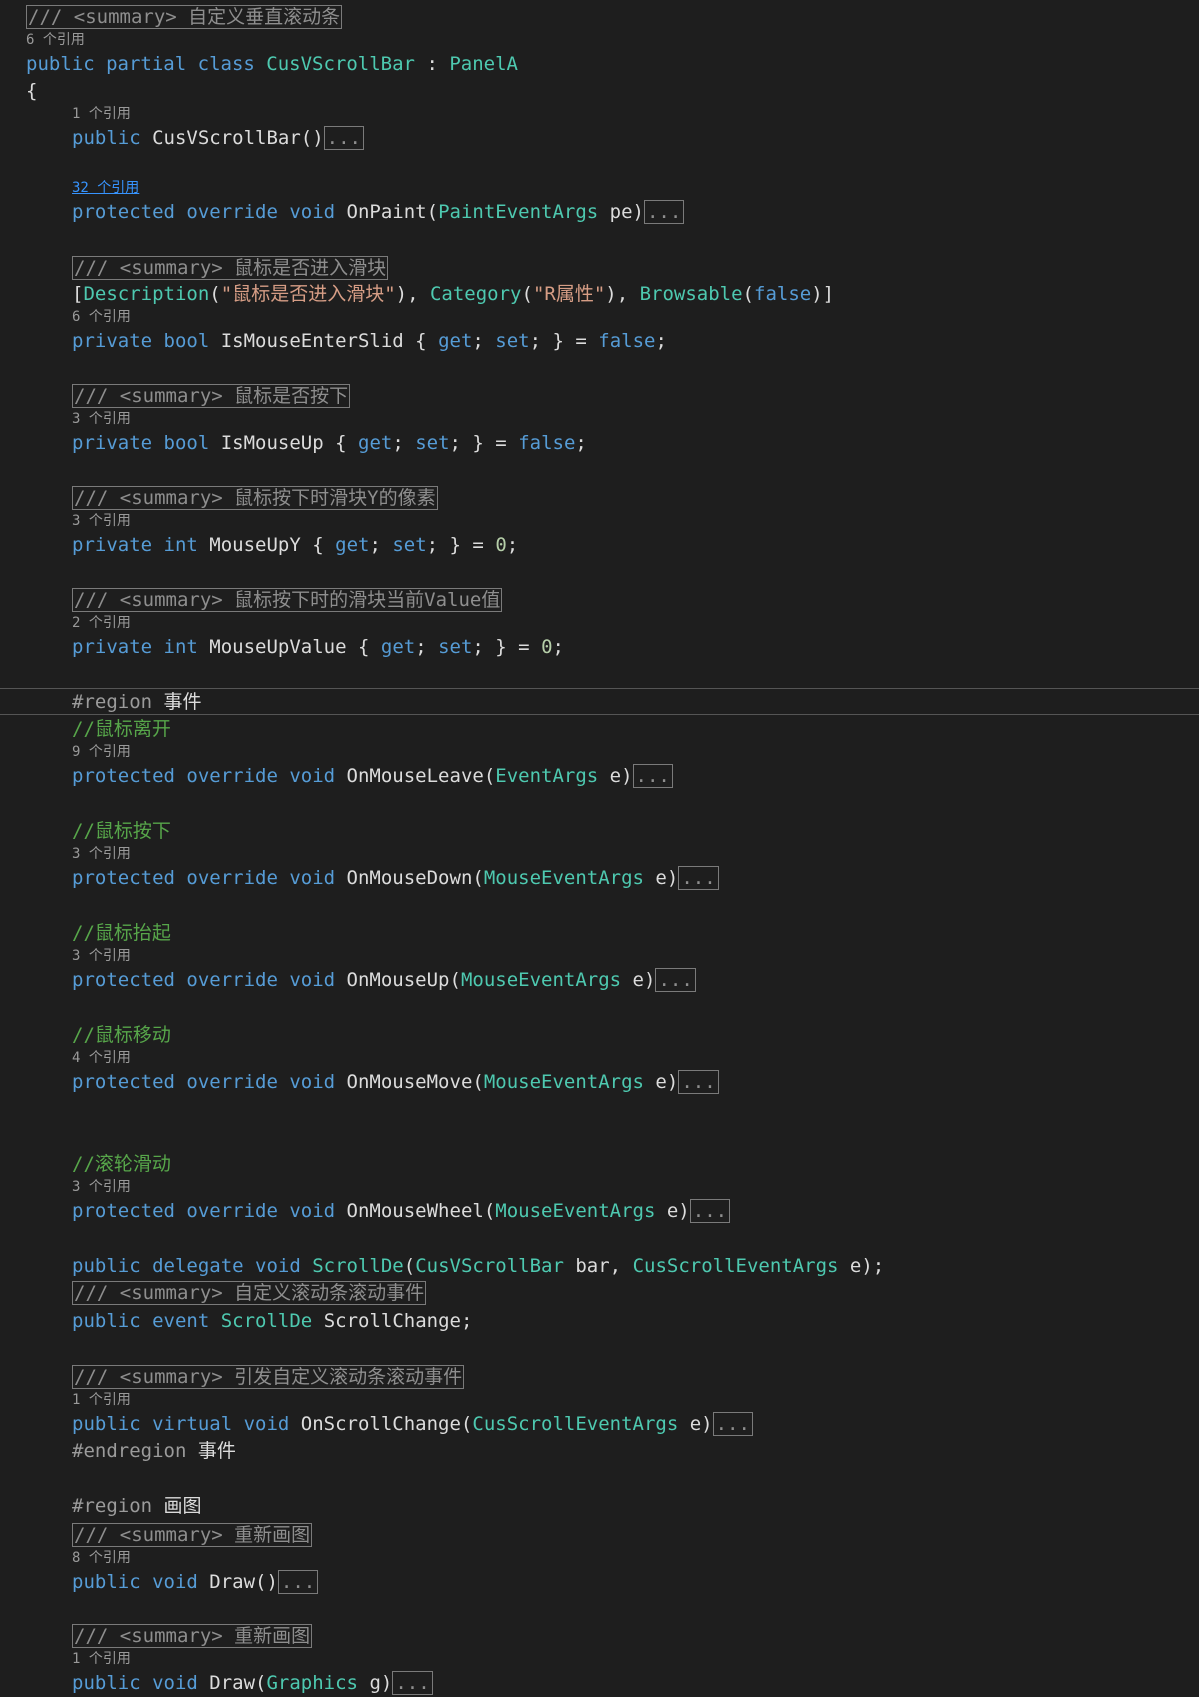 This screenshot has width=1199, height=1697. What do you see at coordinates (268, 1377) in the screenshot?
I see `collapsed-summary: /// <summary> 引发自定义滚动条滚动事件` at bounding box center [268, 1377].